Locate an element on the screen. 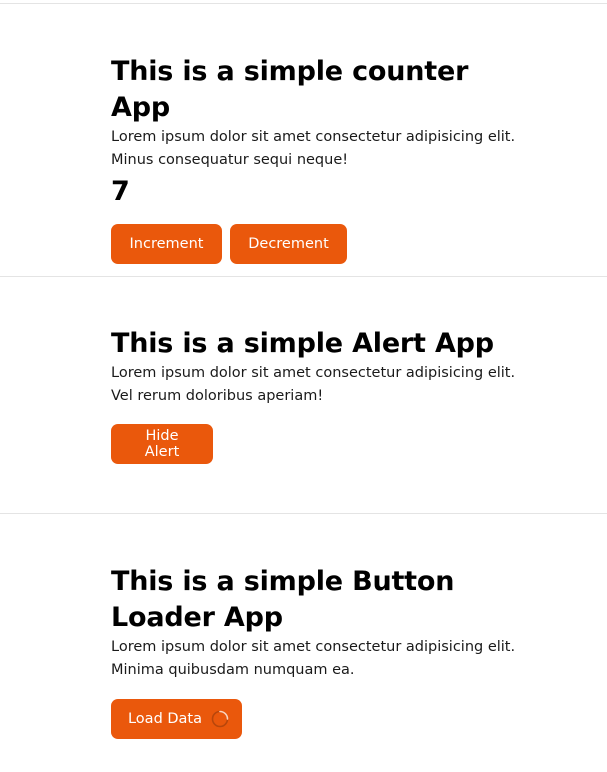 The width and height of the screenshot is (607, 772). loader-title: This is a simple Button Loader App is located at coordinates (321, 600).